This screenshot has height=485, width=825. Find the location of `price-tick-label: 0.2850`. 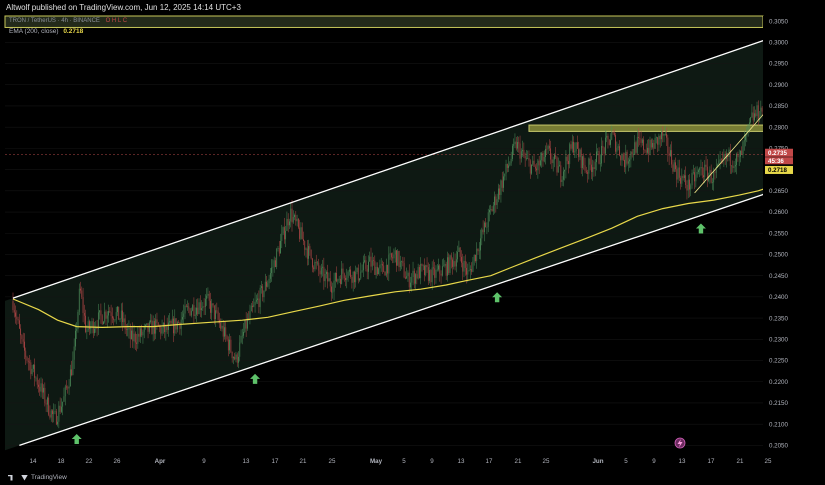

price-tick-label: 0.2850 is located at coordinates (778, 106).